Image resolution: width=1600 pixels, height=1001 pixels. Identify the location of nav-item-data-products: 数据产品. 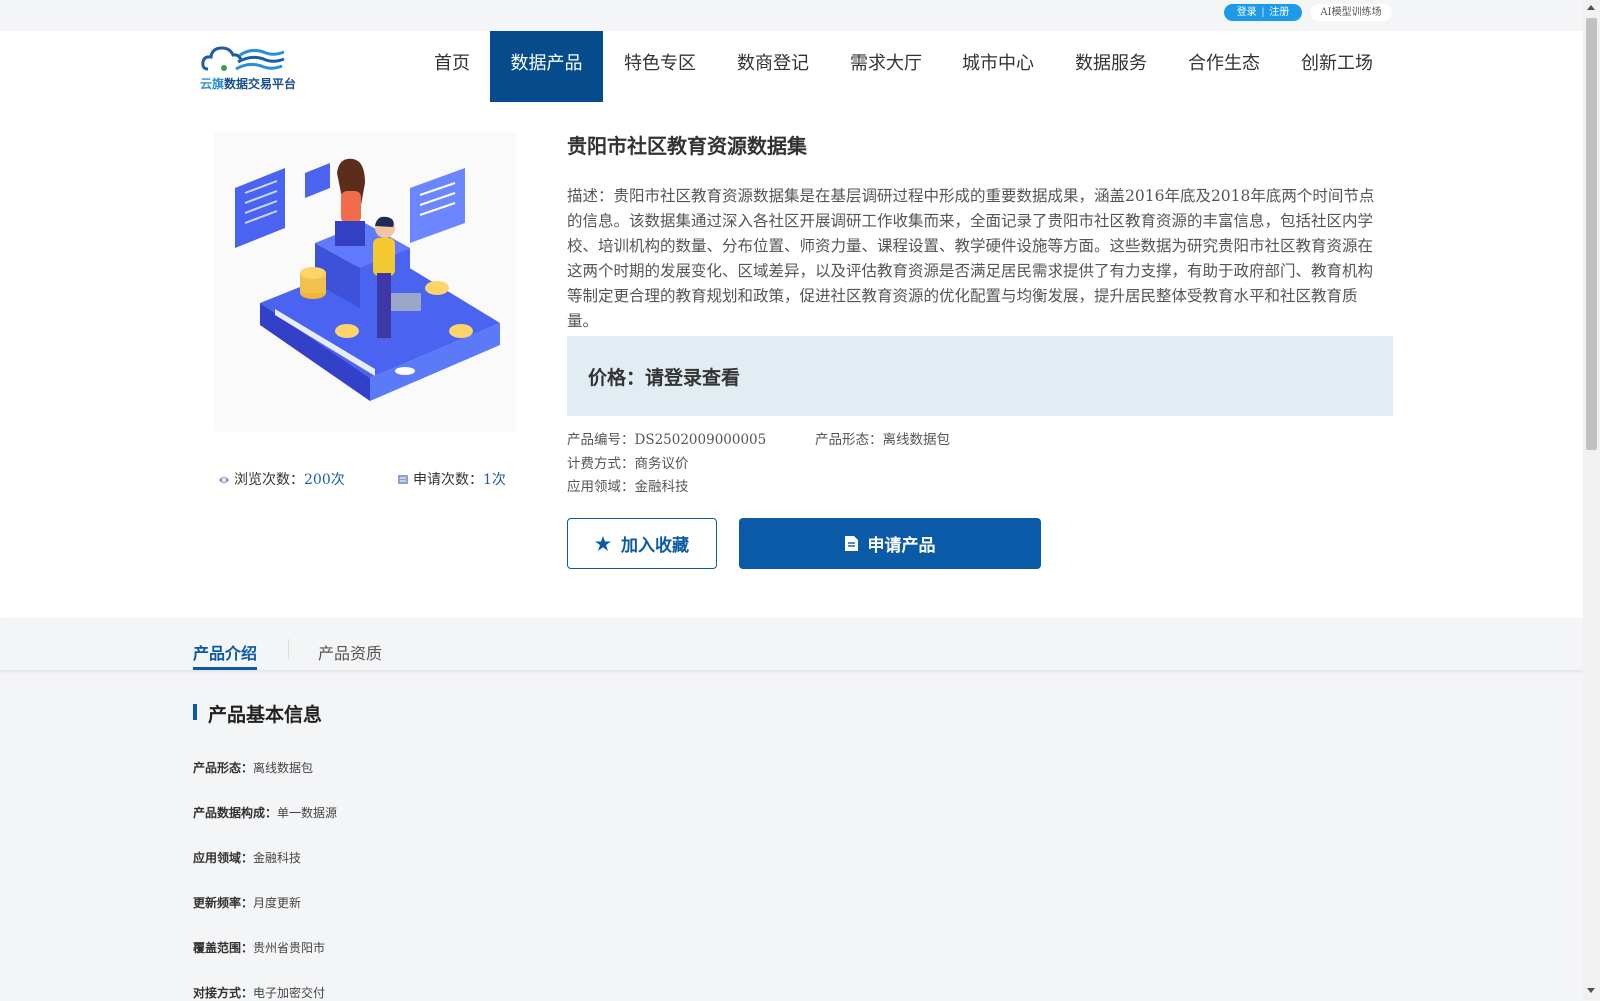
(546, 66).